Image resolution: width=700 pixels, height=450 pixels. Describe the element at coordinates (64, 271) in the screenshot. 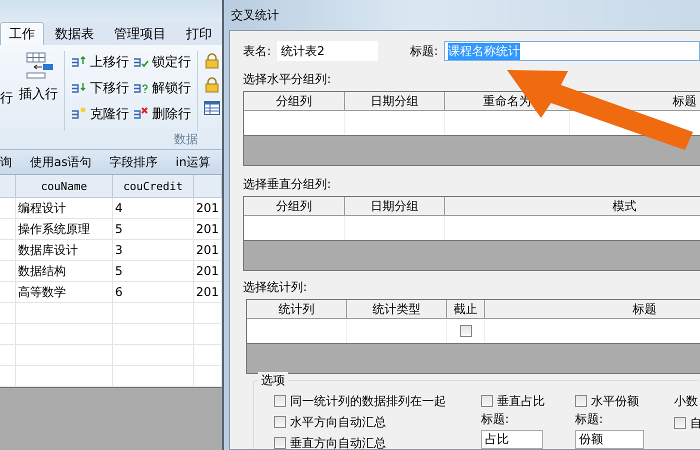

I see `table-cell: 数据结构` at that location.